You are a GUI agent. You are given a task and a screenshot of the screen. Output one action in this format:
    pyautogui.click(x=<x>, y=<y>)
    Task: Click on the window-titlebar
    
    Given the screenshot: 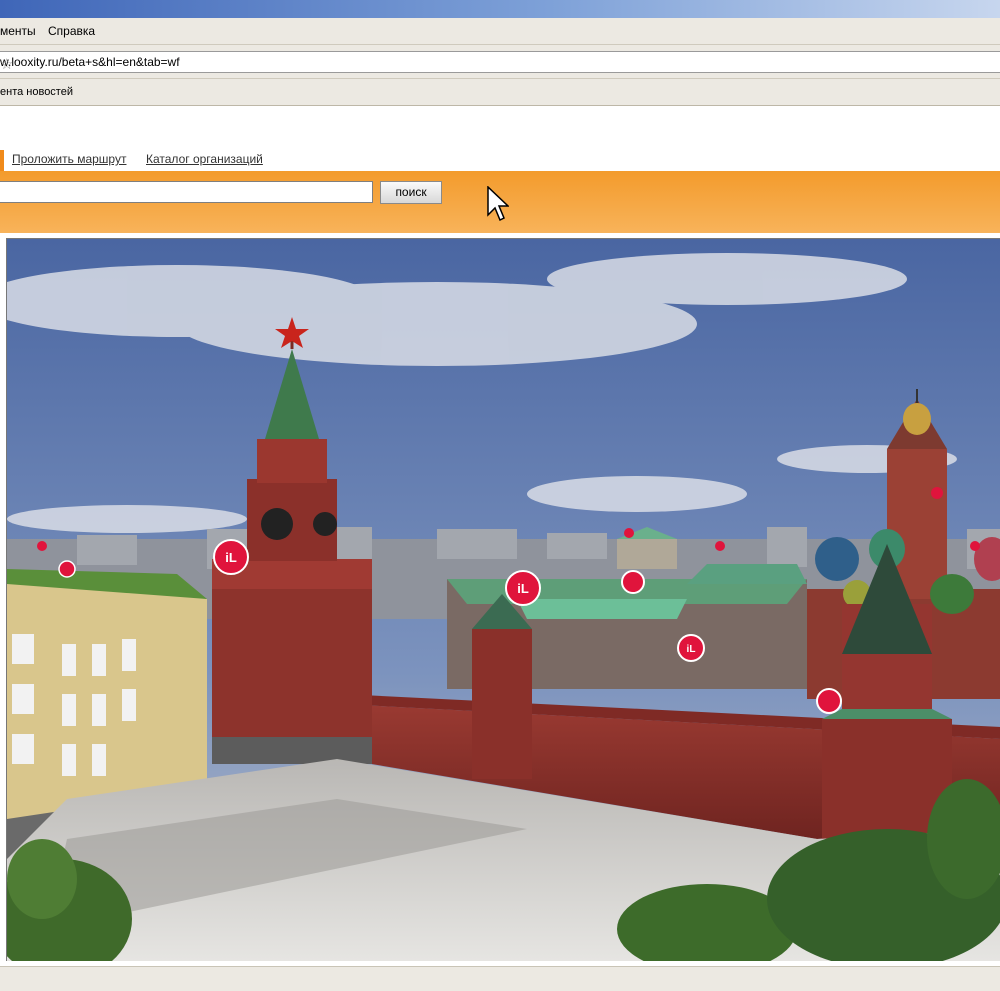 What is the action you would take?
    pyautogui.click(x=500, y=9)
    